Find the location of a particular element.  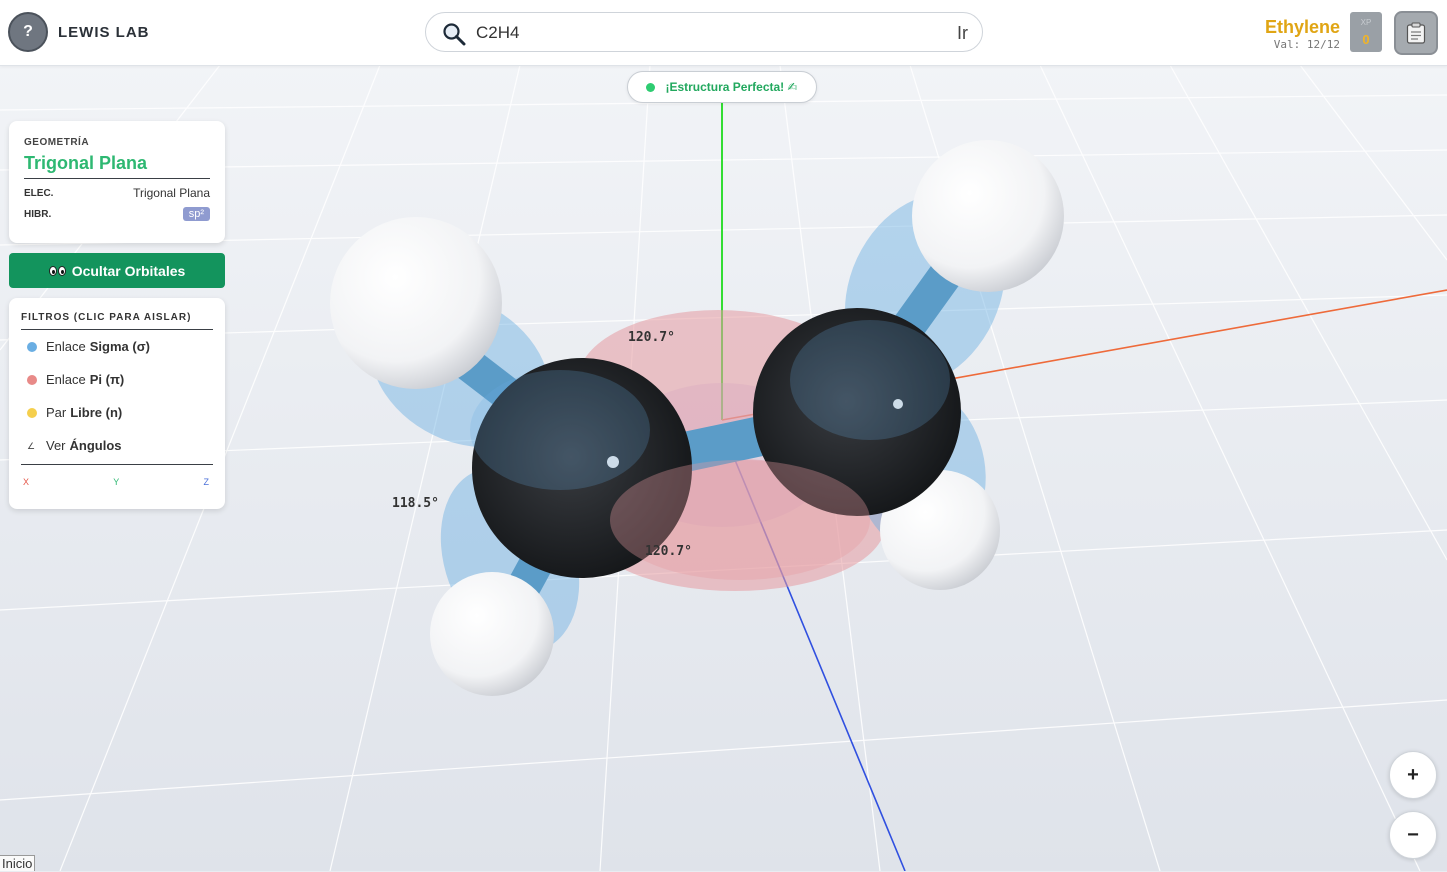

status-pill: ¡Estructura Perfecta! ✍ is located at coordinates (722, 87).